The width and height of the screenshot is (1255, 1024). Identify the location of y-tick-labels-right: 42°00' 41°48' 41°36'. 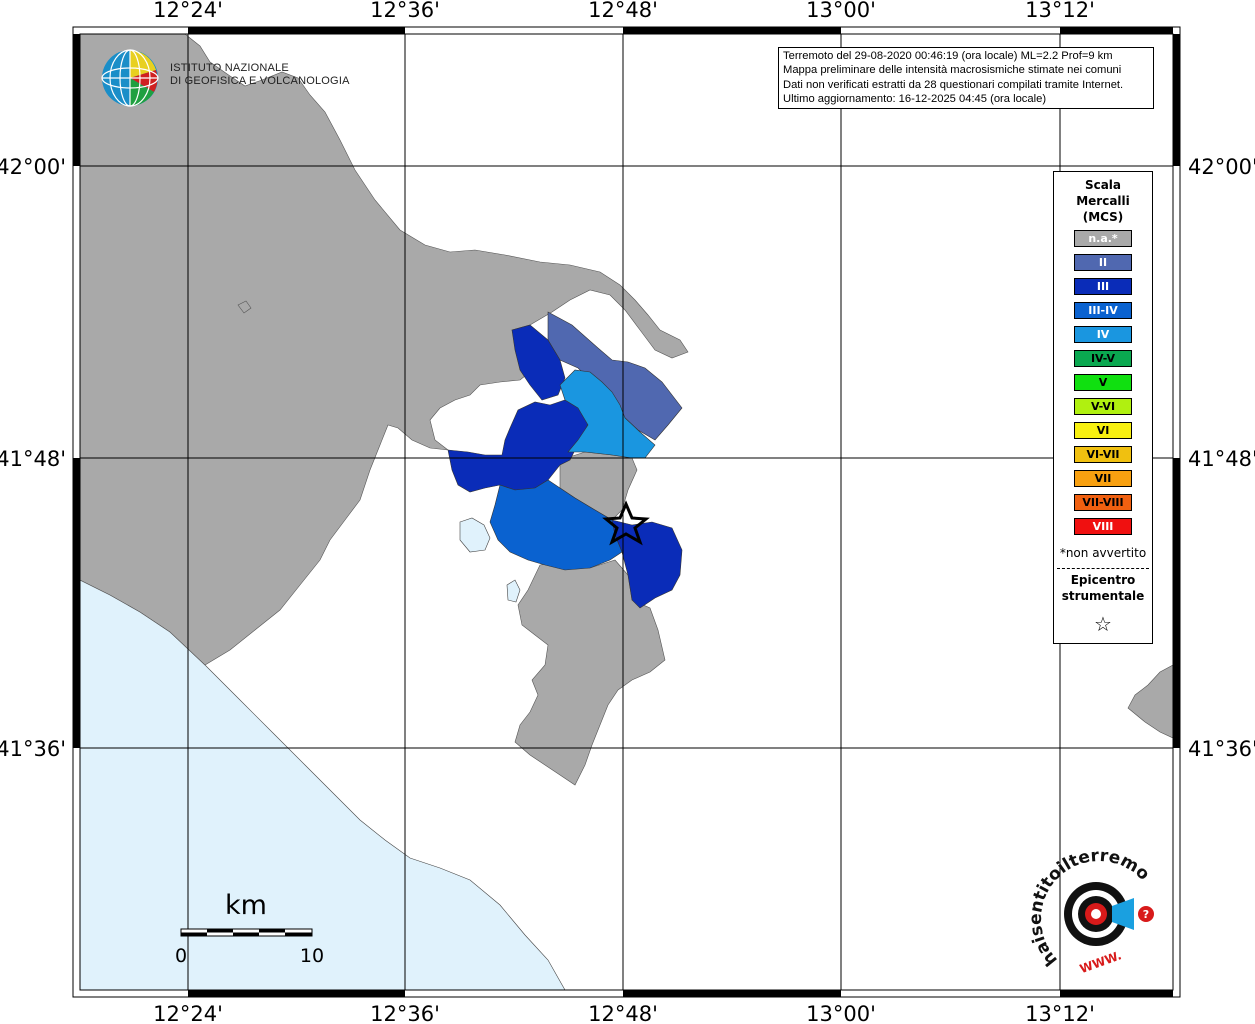
(1221, 458).